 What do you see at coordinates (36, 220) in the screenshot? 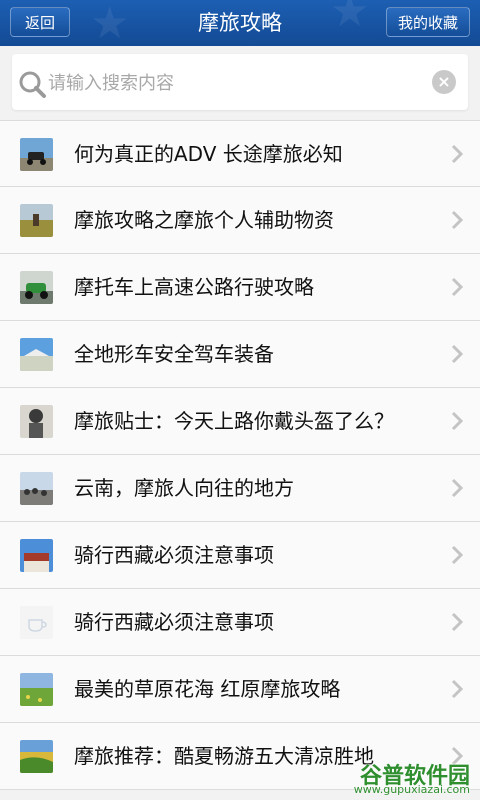
I see `thumbnail-grassland-rider` at bounding box center [36, 220].